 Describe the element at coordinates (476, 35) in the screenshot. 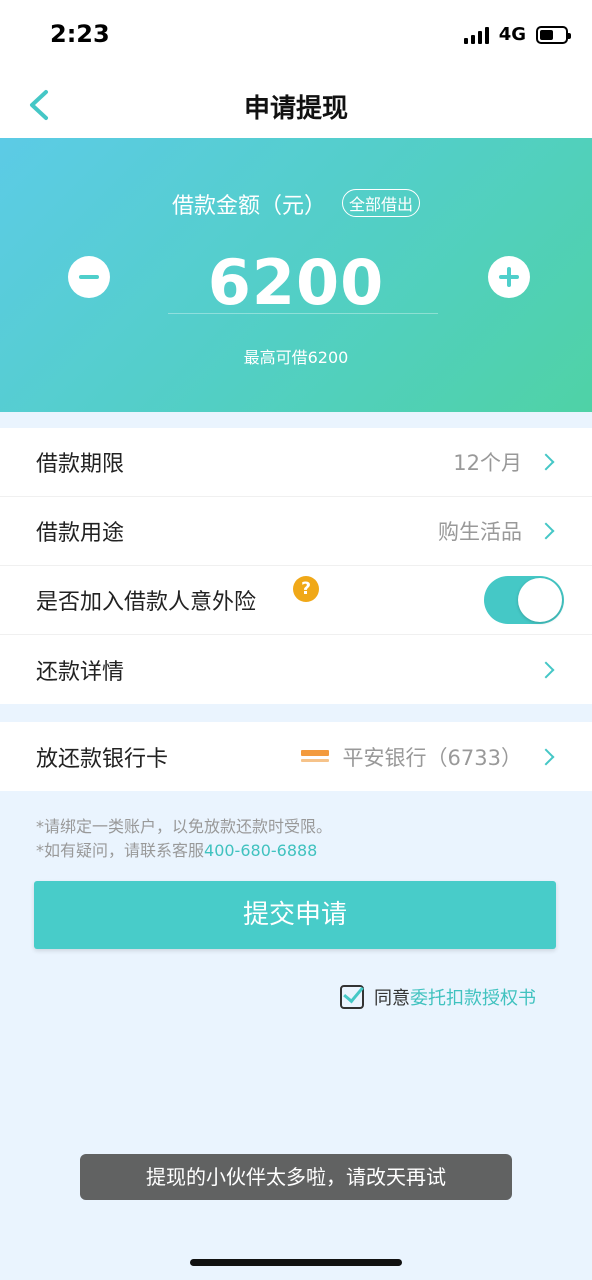

I see `signal-icon` at that location.